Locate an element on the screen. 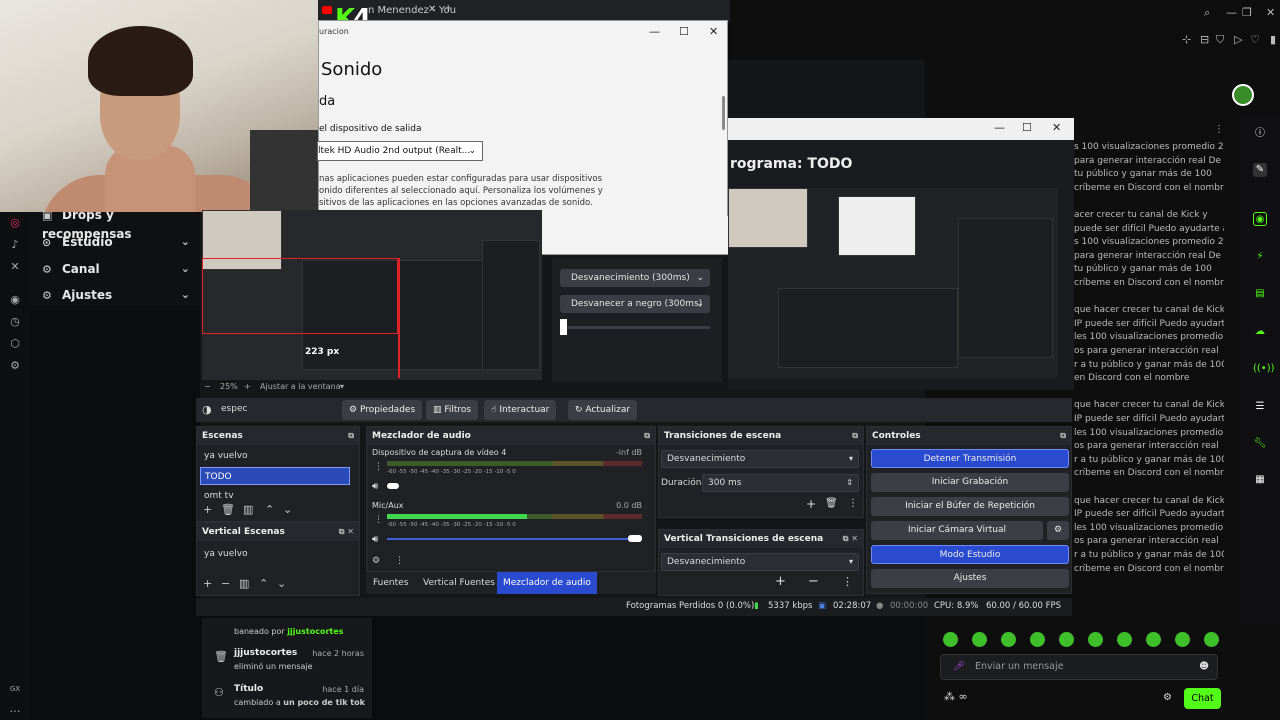 This screenshot has height=720, width=1280. play-circle-icon: ◉ is located at coordinates (15, 300).